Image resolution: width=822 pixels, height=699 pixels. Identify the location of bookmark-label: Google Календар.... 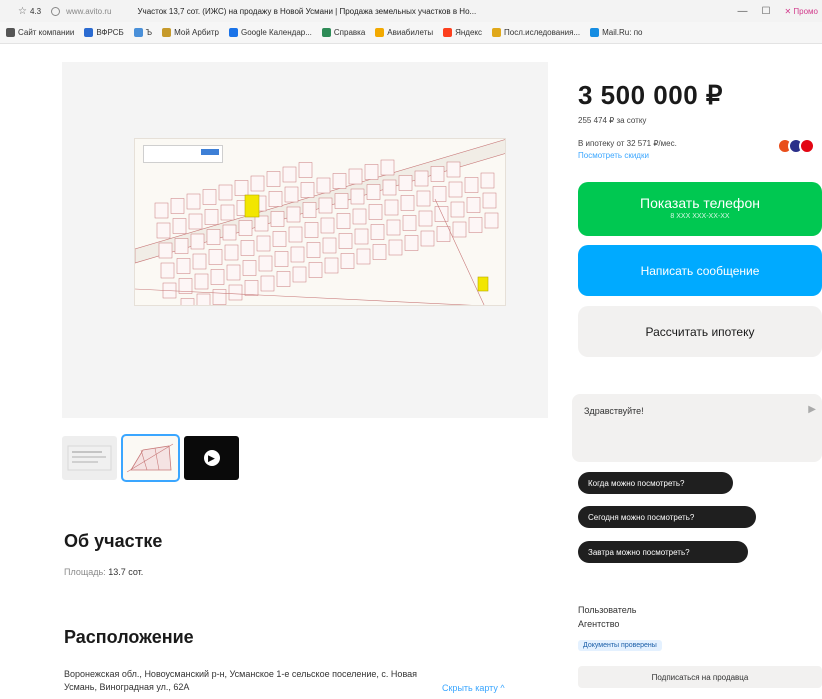
(276, 32).